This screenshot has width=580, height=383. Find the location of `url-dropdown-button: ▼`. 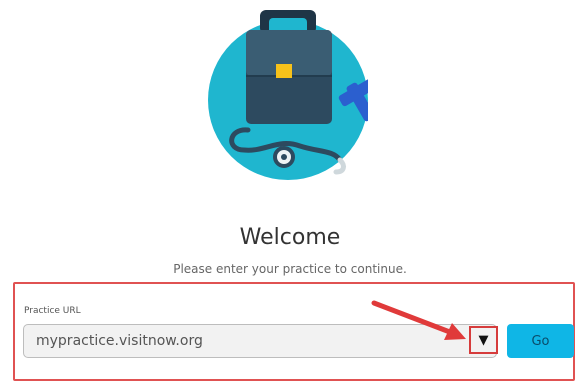

url-dropdown-button: ▼ is located at coordinates (483, 340).